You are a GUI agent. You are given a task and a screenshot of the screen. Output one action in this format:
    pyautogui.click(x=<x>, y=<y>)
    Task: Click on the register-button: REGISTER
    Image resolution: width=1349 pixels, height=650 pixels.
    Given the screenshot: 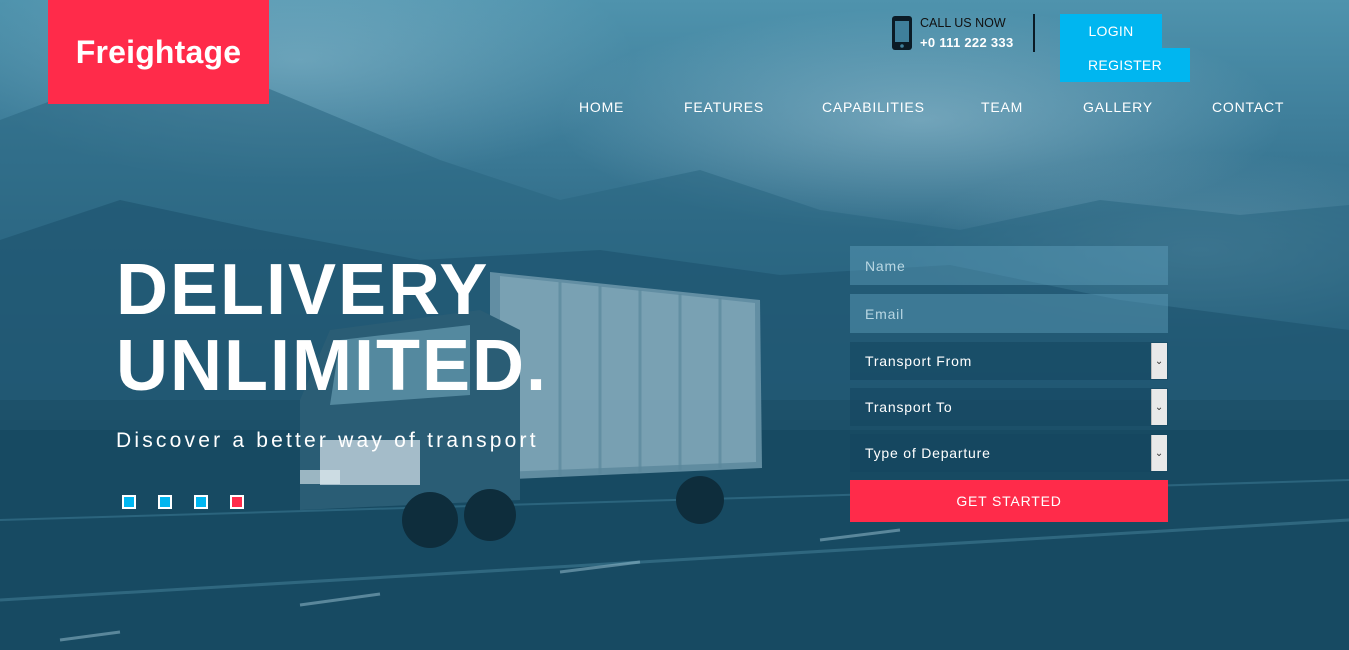 What is the action you would take?
    pyautogui.click(x=1125, y=65)
    